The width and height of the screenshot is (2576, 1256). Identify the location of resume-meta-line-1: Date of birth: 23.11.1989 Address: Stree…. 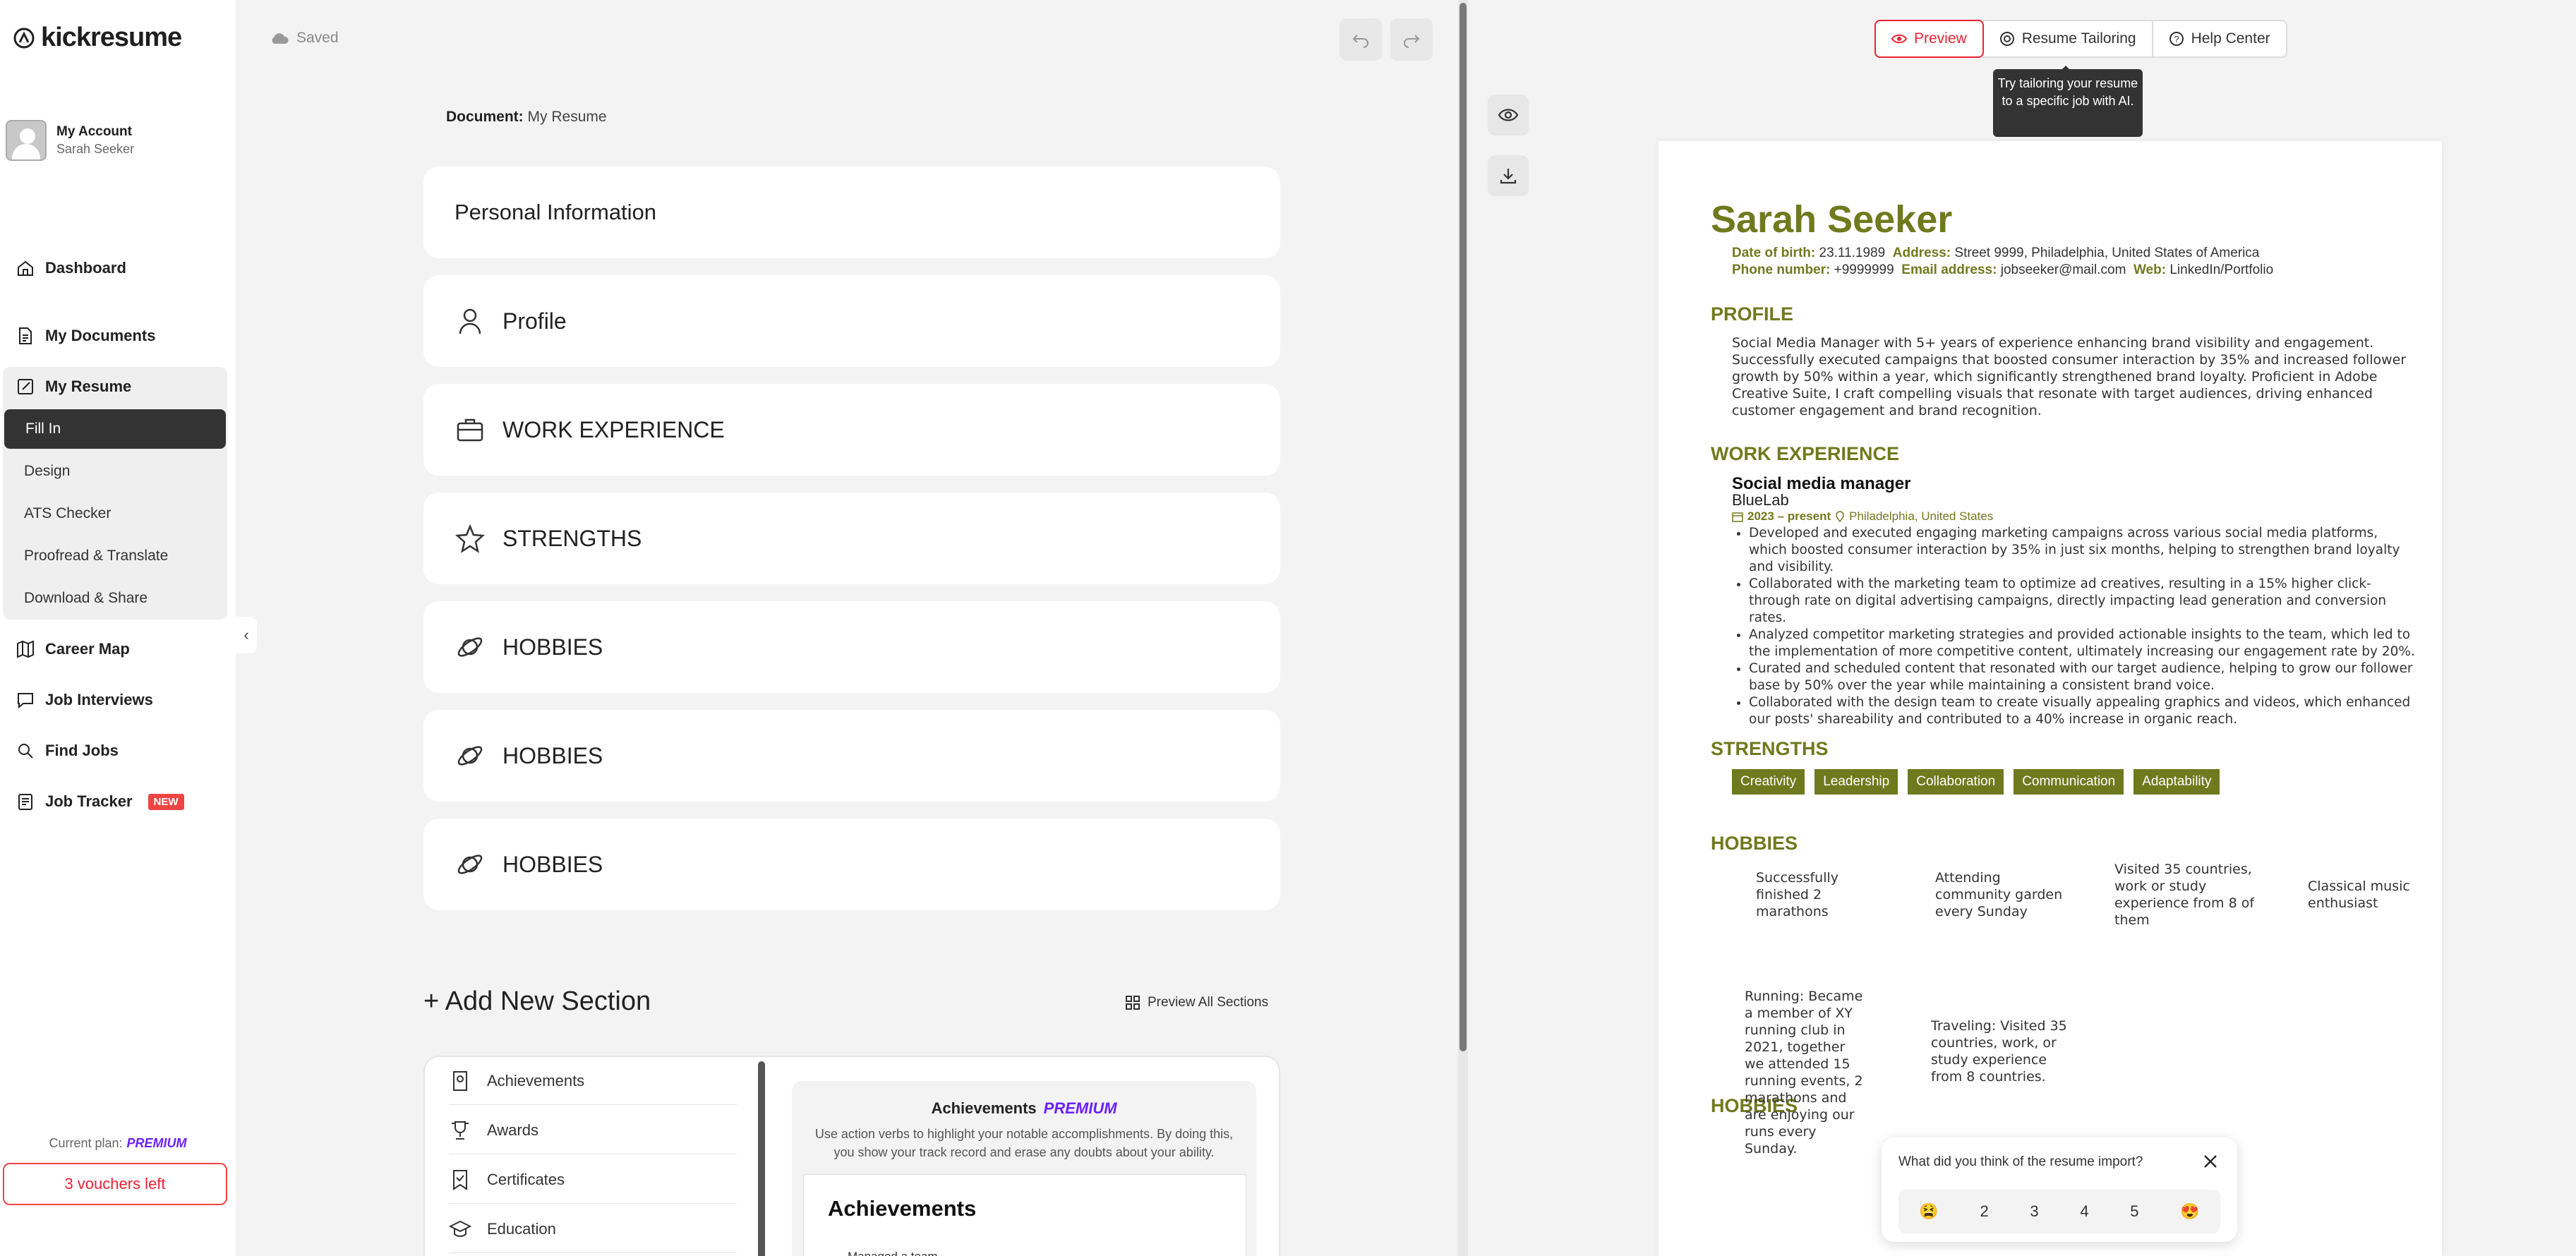
(1995, 253).